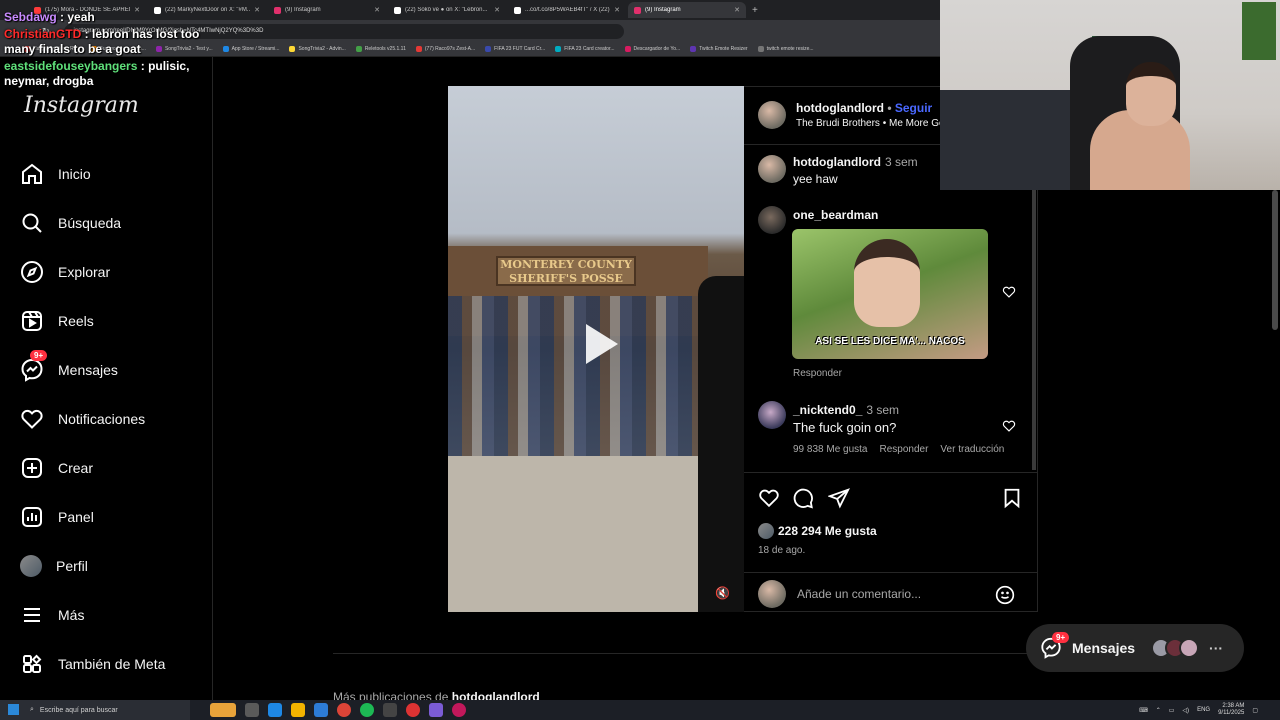 The width and height of the screenshot is (1280, 720). Describe the element at coordinates (110, 468) in the screenshot. I see `sidebar-item-crear: Crear` at that location.